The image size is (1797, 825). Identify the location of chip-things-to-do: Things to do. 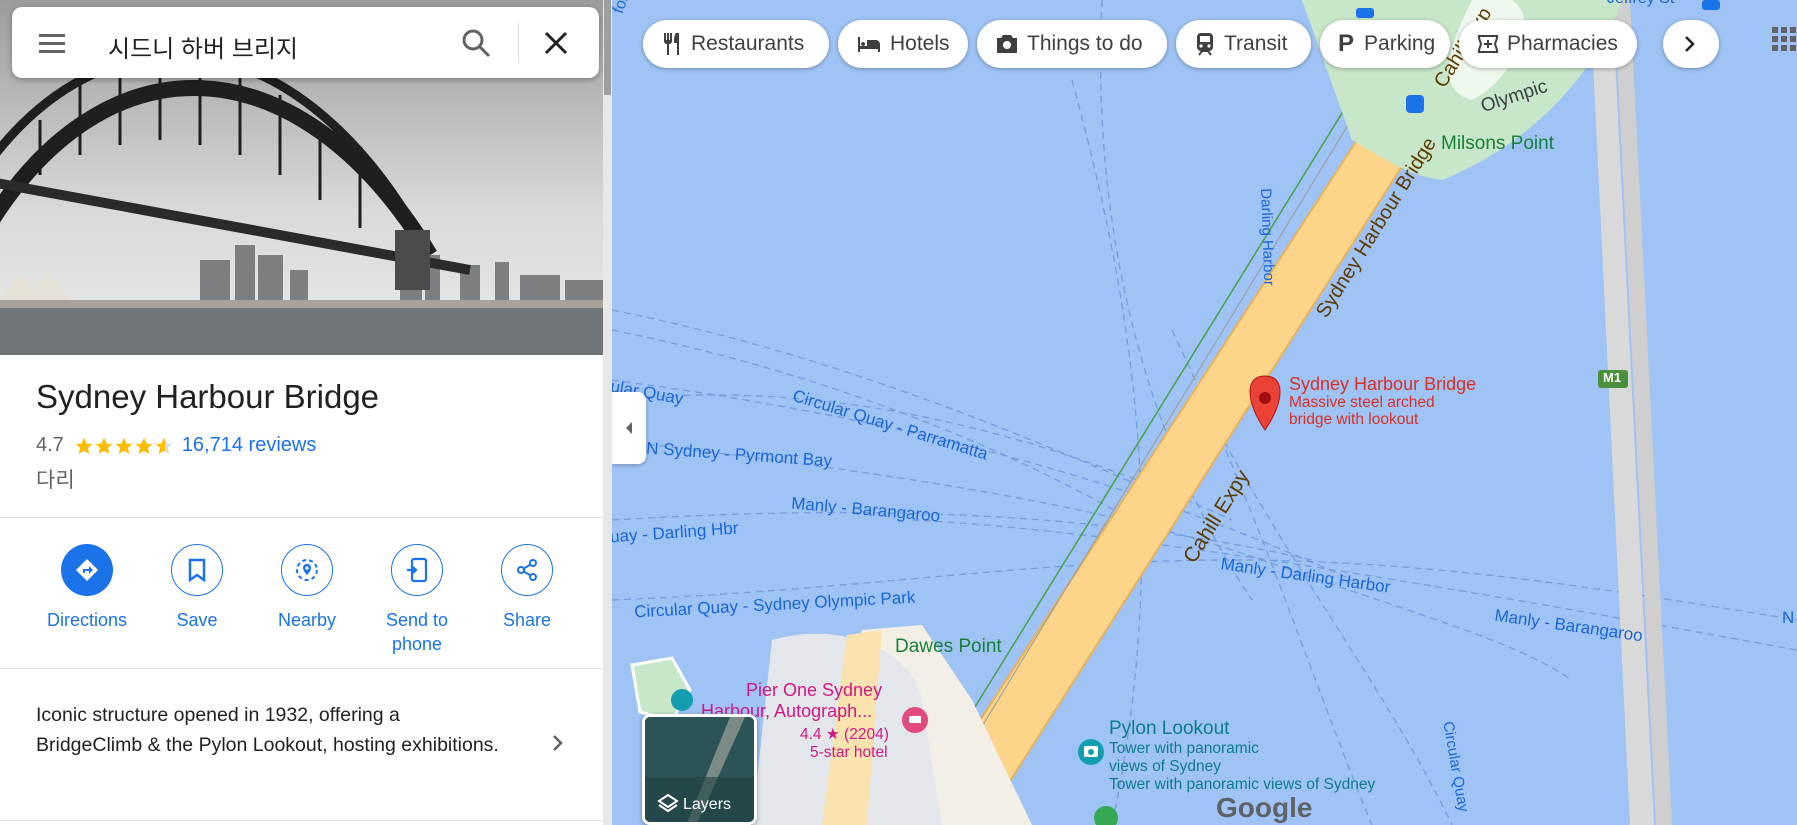
(1072, 44).